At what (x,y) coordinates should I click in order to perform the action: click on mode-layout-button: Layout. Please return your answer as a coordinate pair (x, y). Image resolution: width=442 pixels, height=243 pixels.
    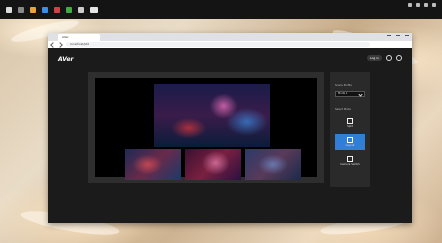
    Looking at the image, I should click on (350, 142).